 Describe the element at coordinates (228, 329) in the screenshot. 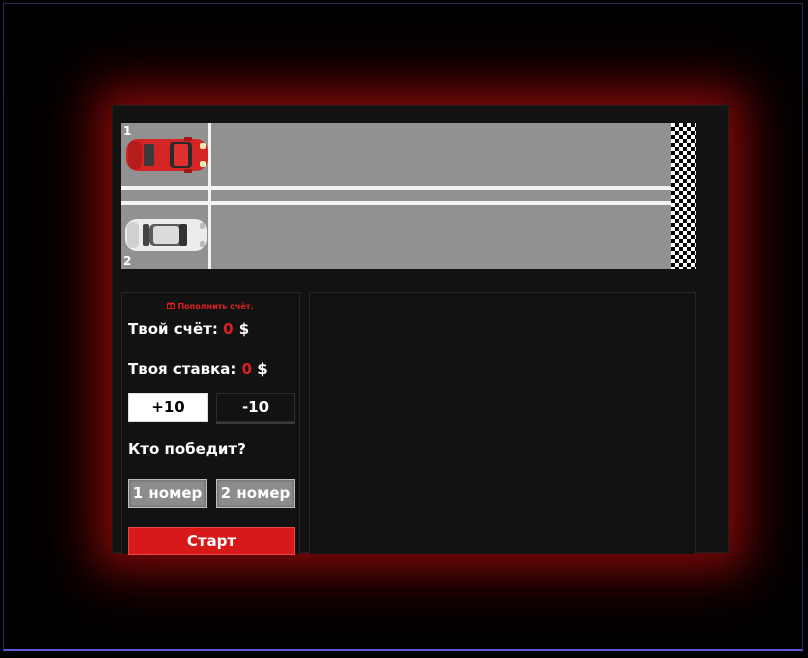

I see `balance-value: 0` at that location.